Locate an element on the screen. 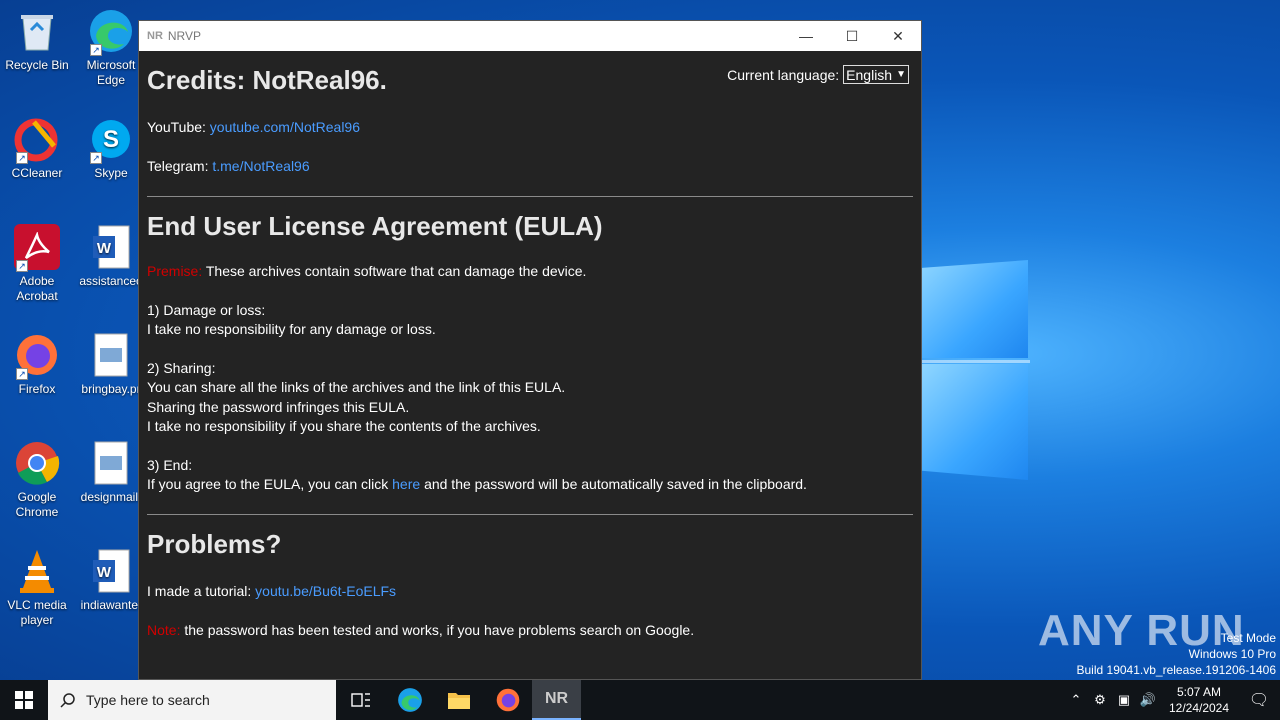 The height and width of the screenshot is (720, 1280). tutorial-link: youtu.be/Bu6t-EoELFs is located at coordinates (325, 591).